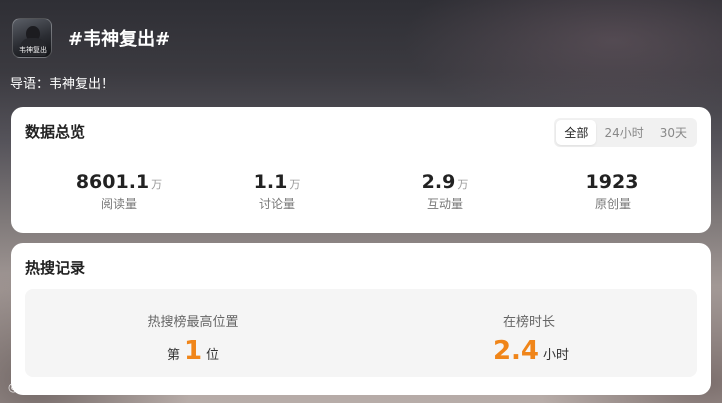 The width and height of the screenshot is (722, 403). I want to click on highest-rank-block: 热搜榜最高位置 第1位, so click(193, 333).